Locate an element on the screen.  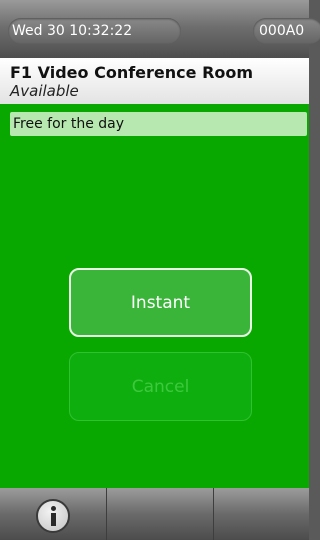
info-icon is located at coordinates (53, 516).